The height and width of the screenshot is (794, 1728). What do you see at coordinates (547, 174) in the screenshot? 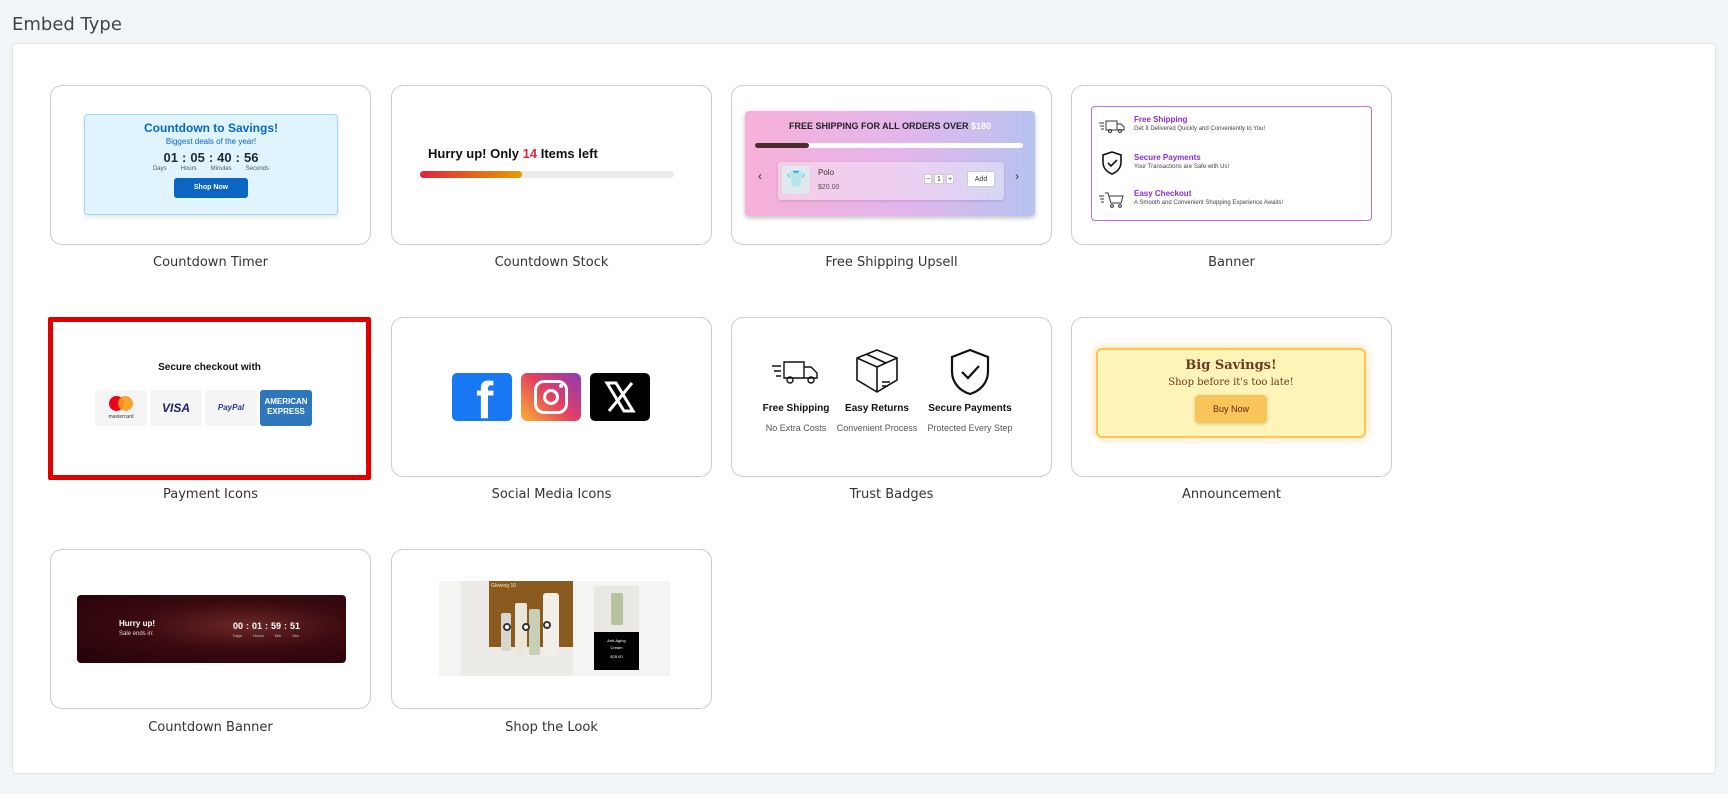
I see `stock-progress-track` at bounding box center [547, 174].